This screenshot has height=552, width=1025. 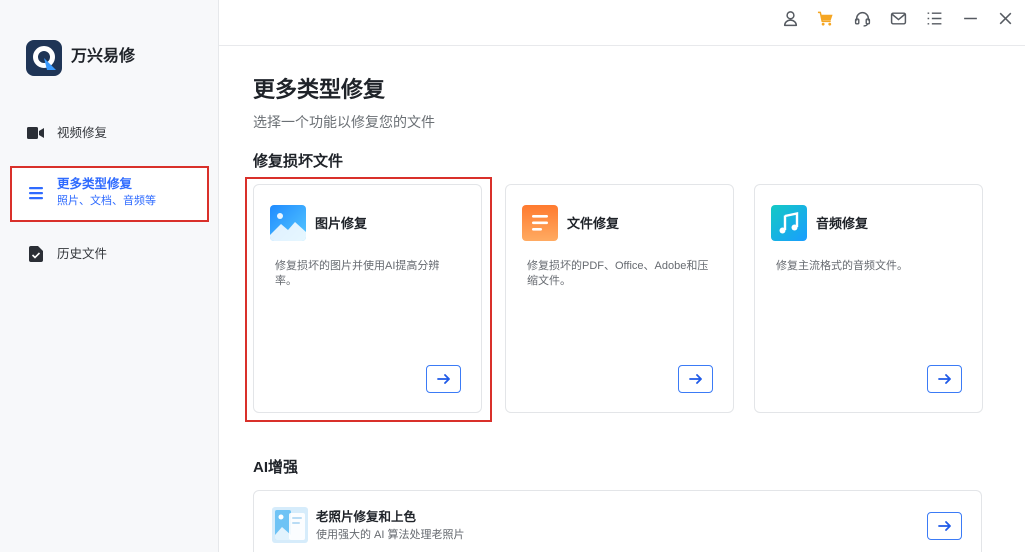 What do you see at coordinates (95, 184) in the screenshot?
I see `sidebar-item-label: 更多类型修复` at bounding box center [95, 184].